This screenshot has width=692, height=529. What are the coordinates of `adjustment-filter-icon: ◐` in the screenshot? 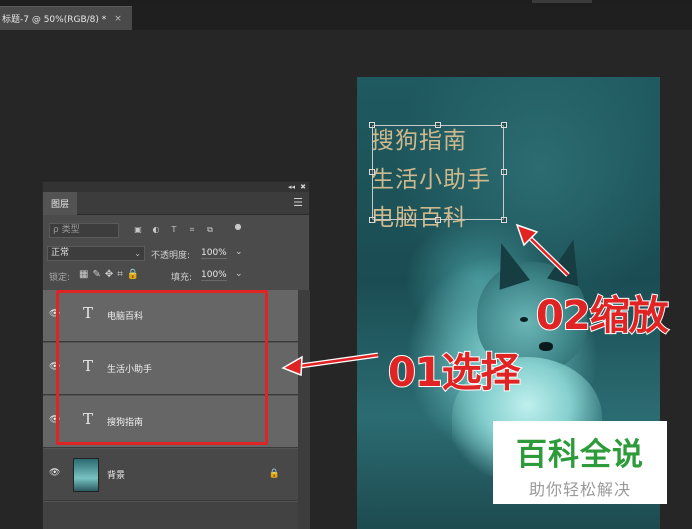 It's located at (156, 230).